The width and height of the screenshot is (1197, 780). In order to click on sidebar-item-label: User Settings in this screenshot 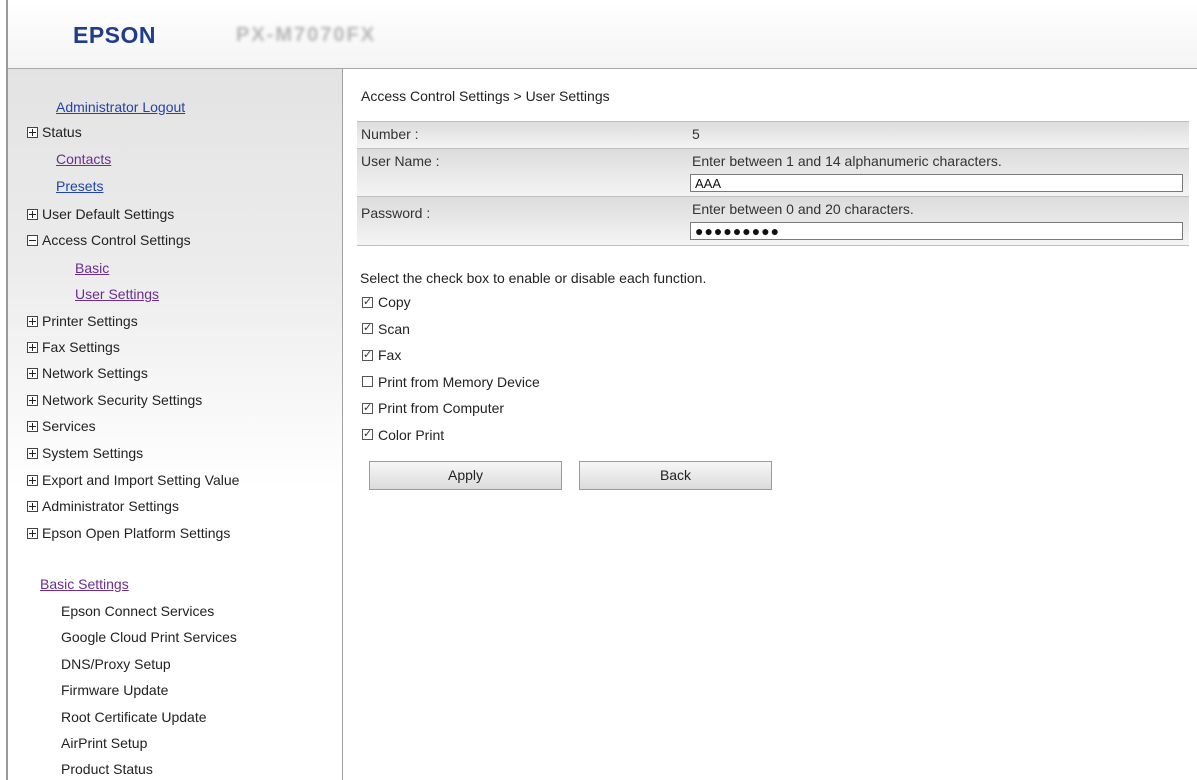, I will do `click(117, 294)`.